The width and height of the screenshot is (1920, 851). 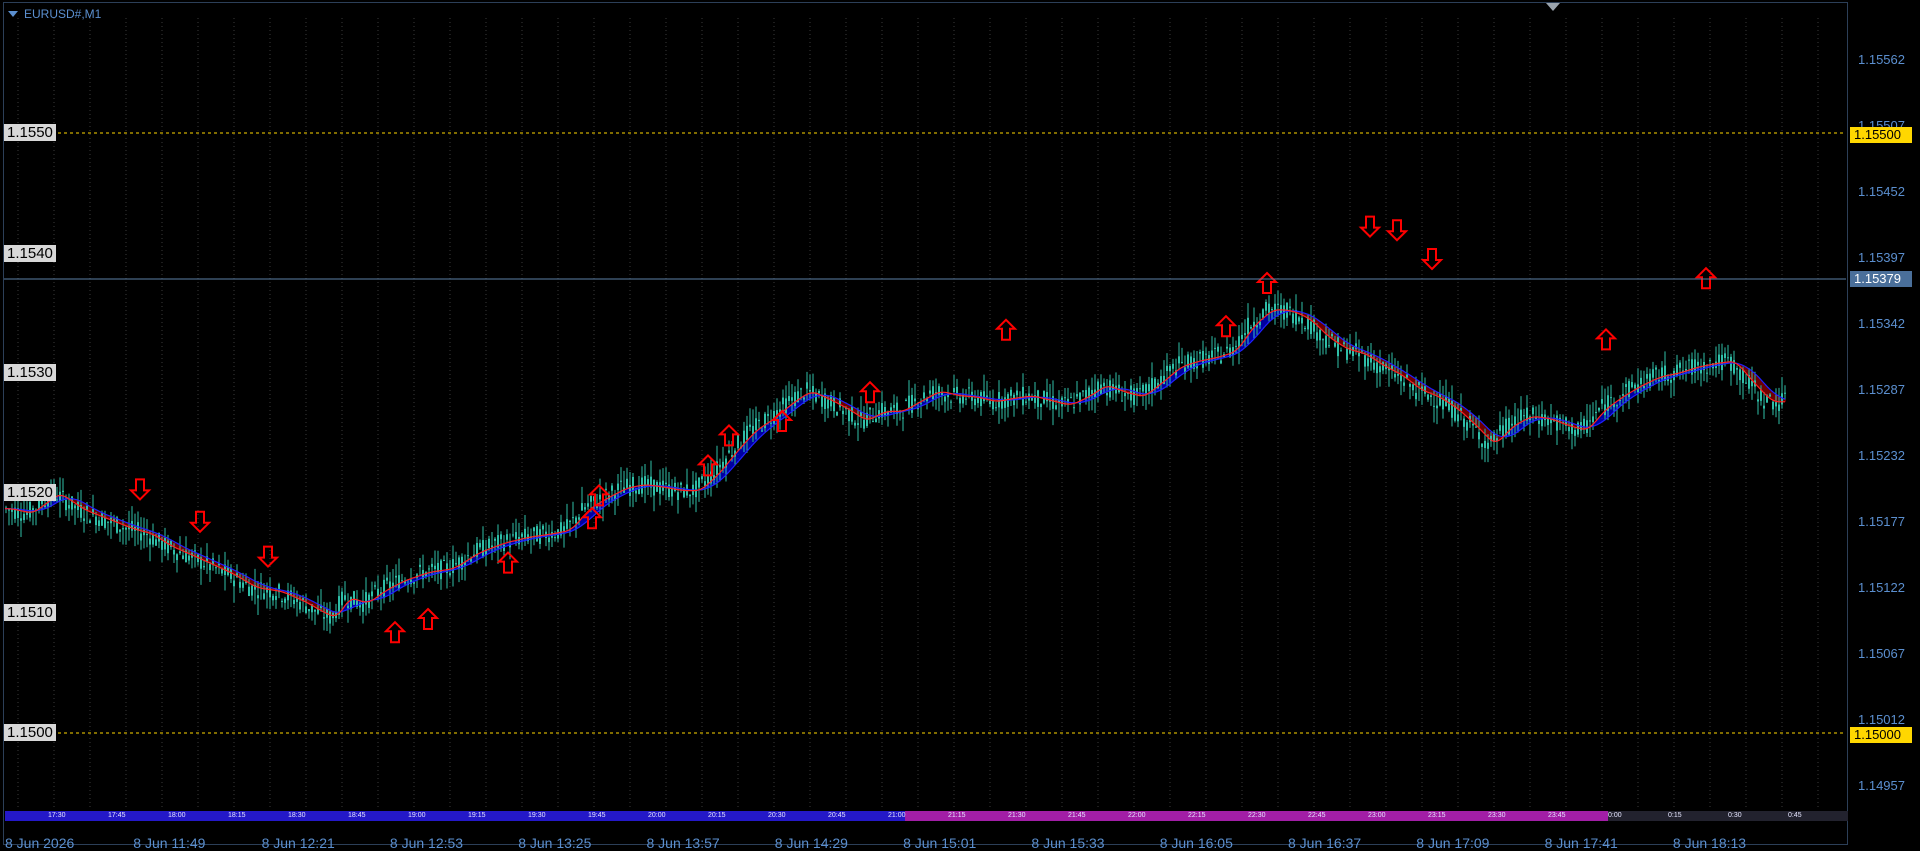 I want to click on time-axis-tick: 8 Jun 15:01, so click(x=940, y=843).